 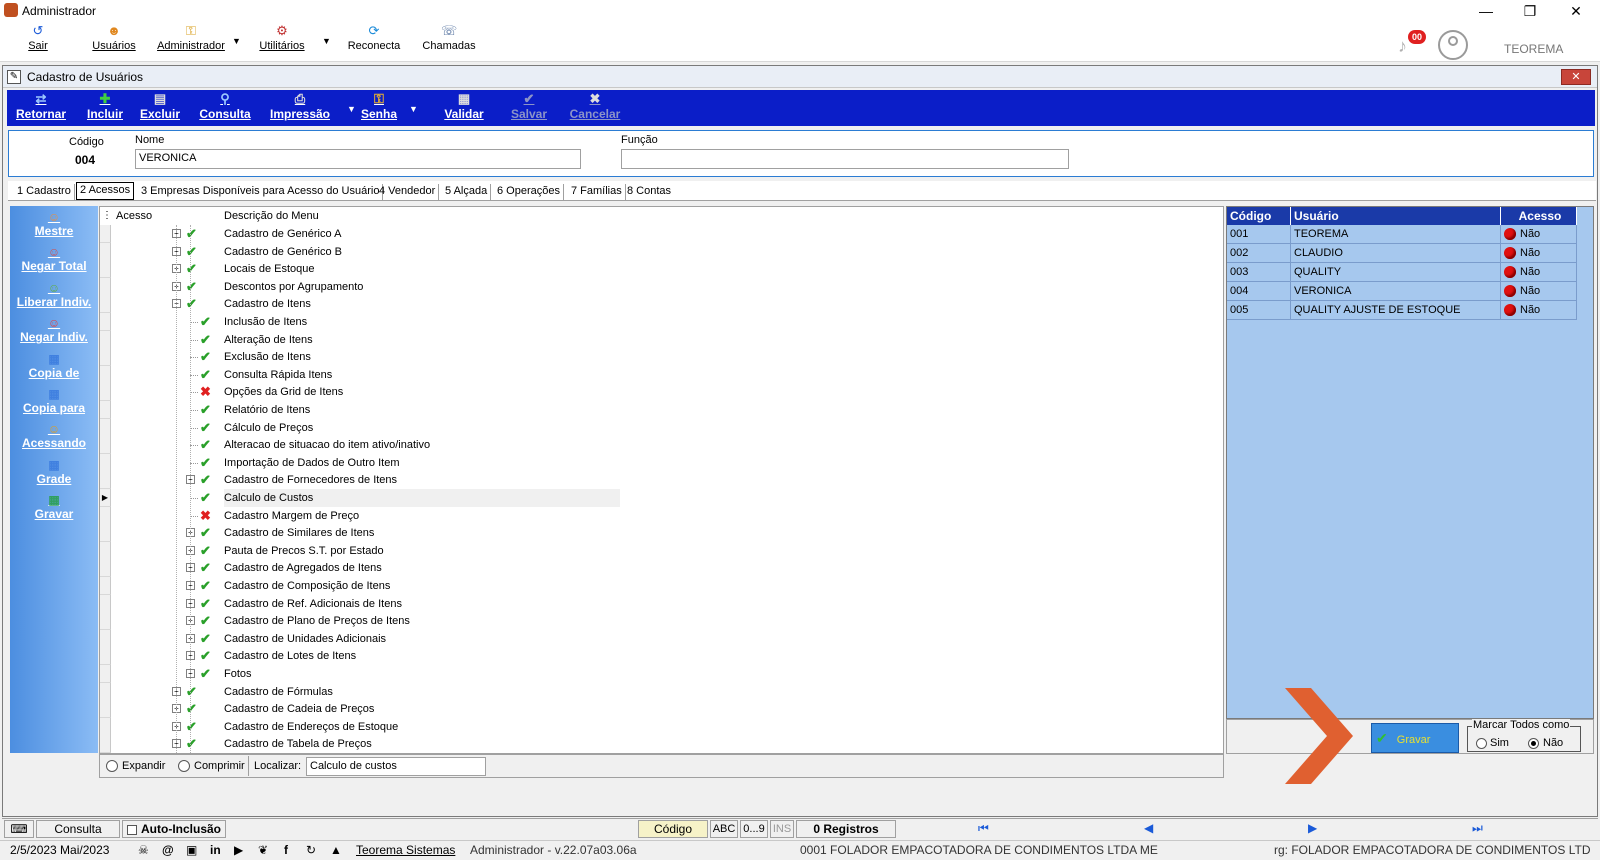 What do you see at coordinates (661, 674) in the screenshot?
I see `tree-row: + ✔ Fotos` at bounding box center [661, 674].